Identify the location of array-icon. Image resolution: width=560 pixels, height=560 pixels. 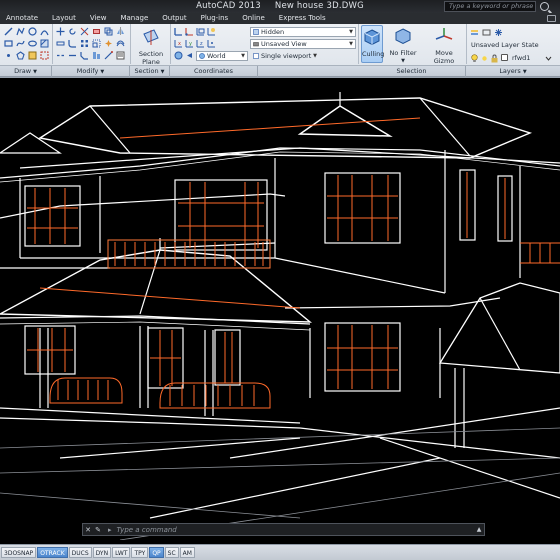
(84, 43).